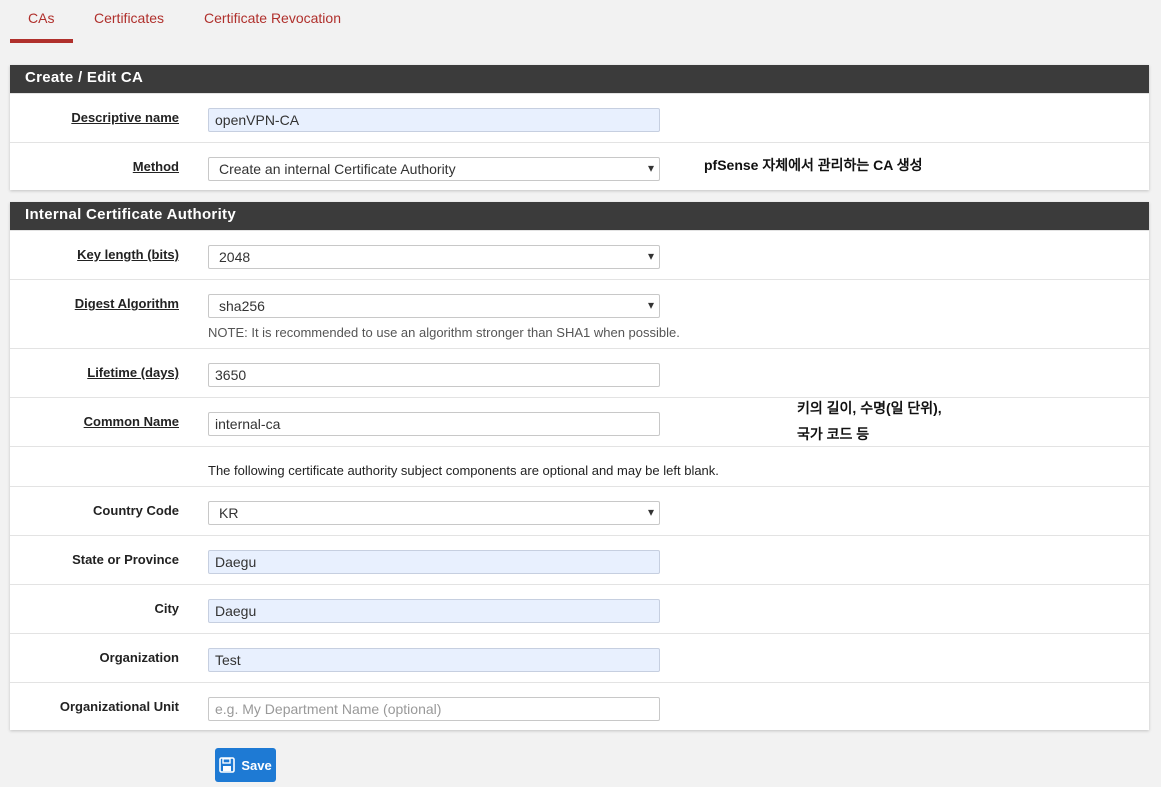 The image size is (1161, 787). I want to click on digest-select: sha256, so click(434, 306).